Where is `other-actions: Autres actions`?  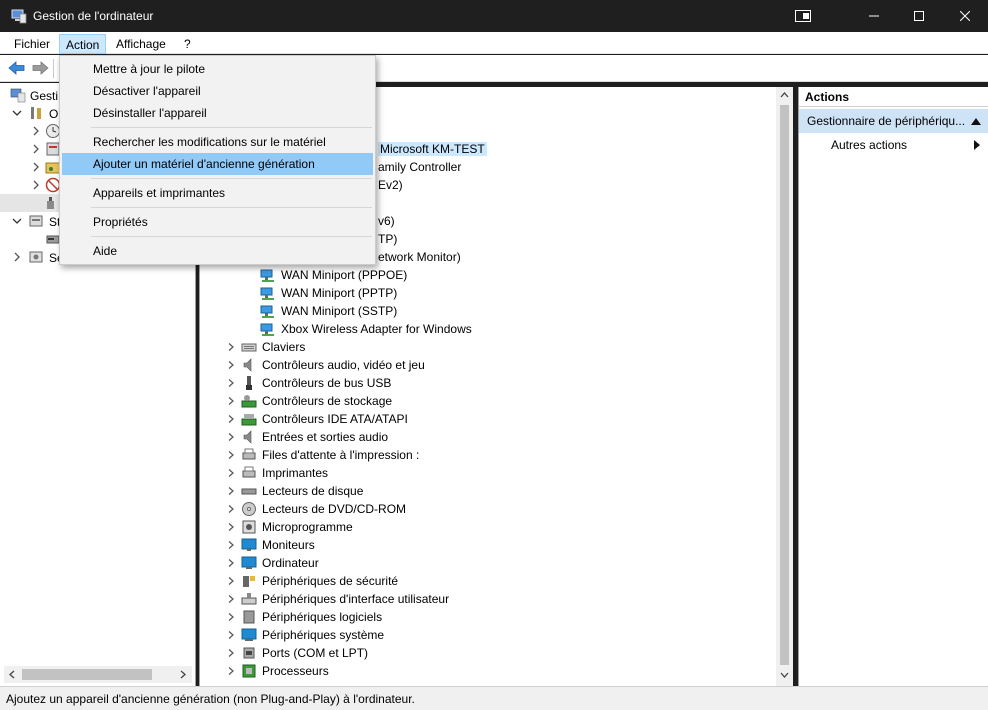
other-actions: Autres actions is located at coordinates (869, 145).